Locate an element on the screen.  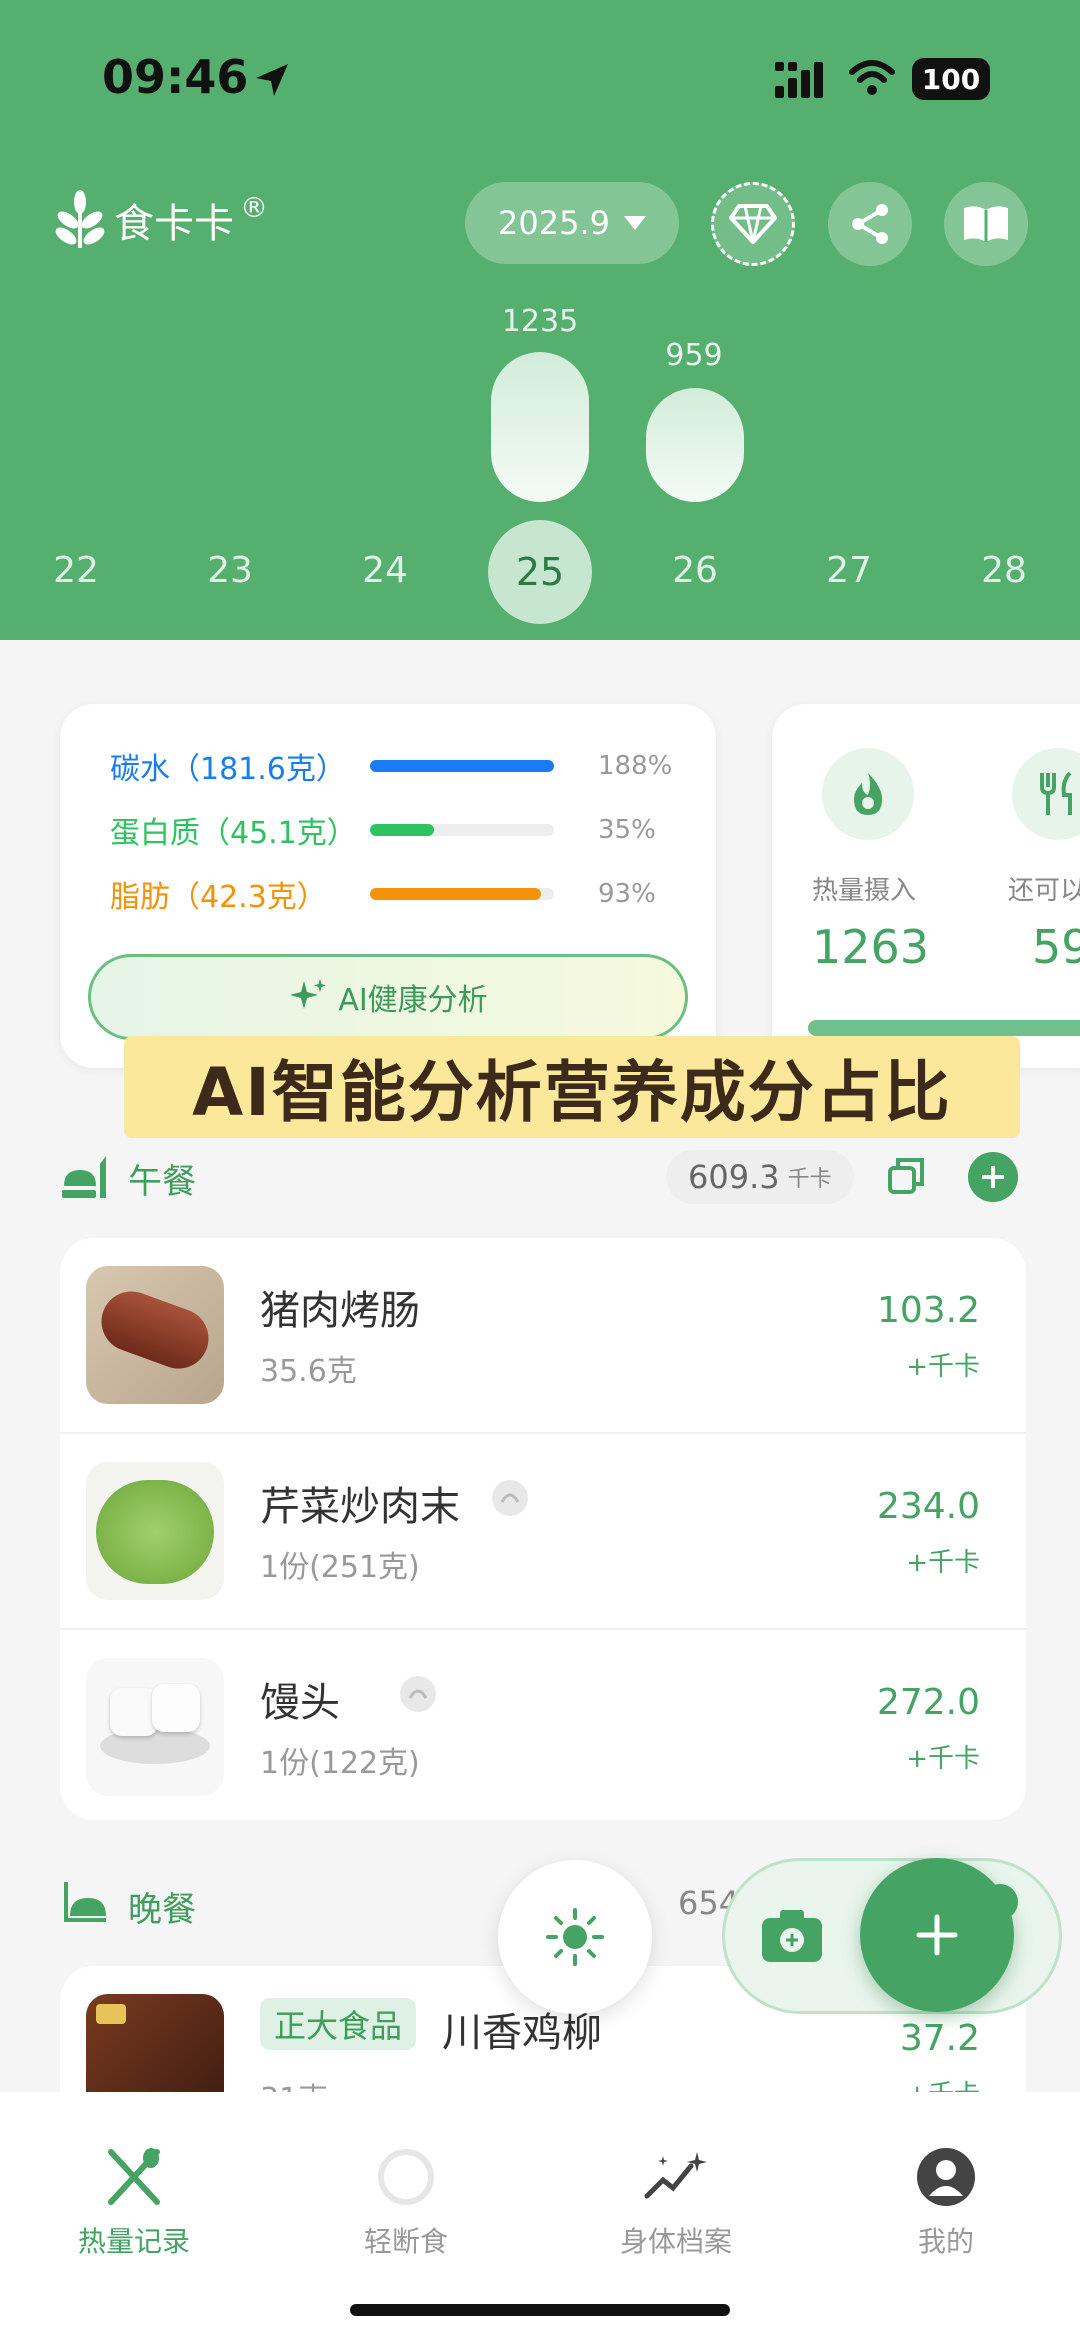
macro-row-carbs: 碳水（181.6克） 188% is located at coordinates (391, 766).